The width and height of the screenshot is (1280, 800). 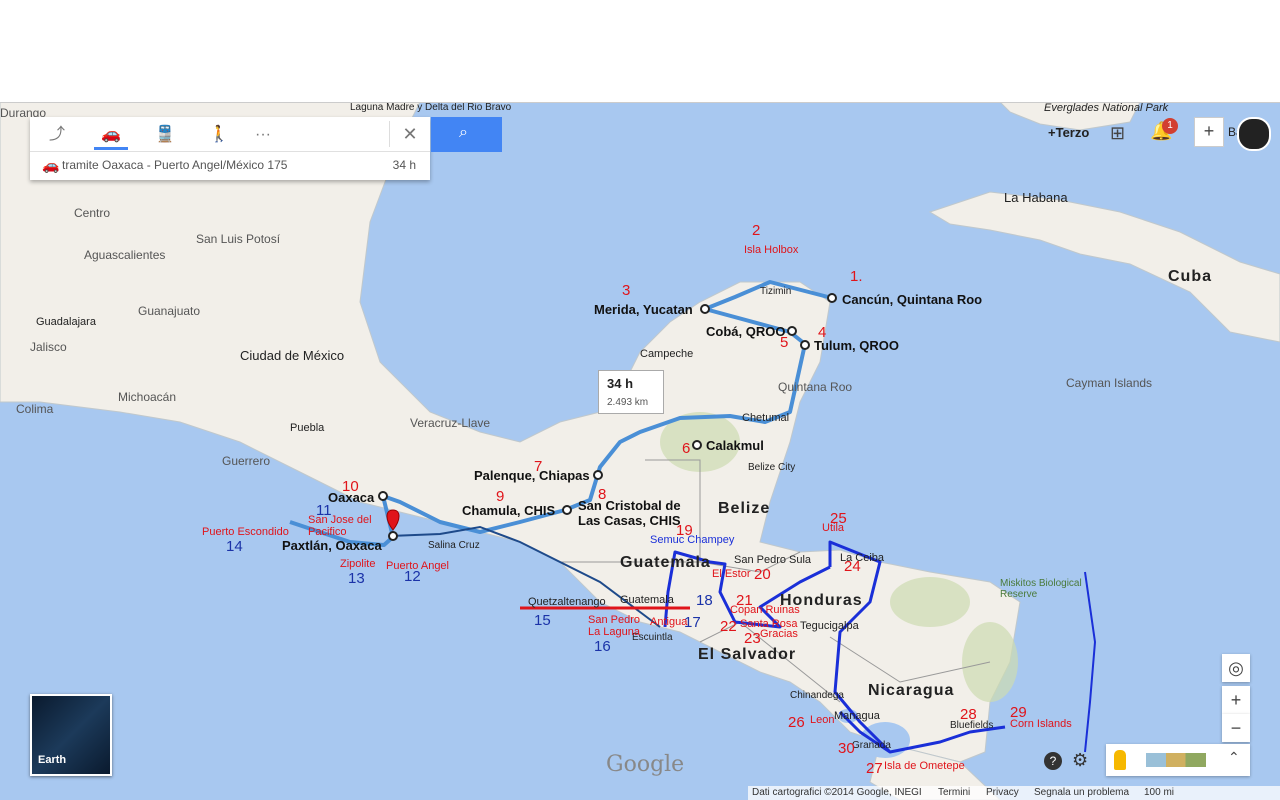 What do you see at coordinates (263, 136) in the screenshot?
I see `more-icon: ···` at bounding box center [263, 136].